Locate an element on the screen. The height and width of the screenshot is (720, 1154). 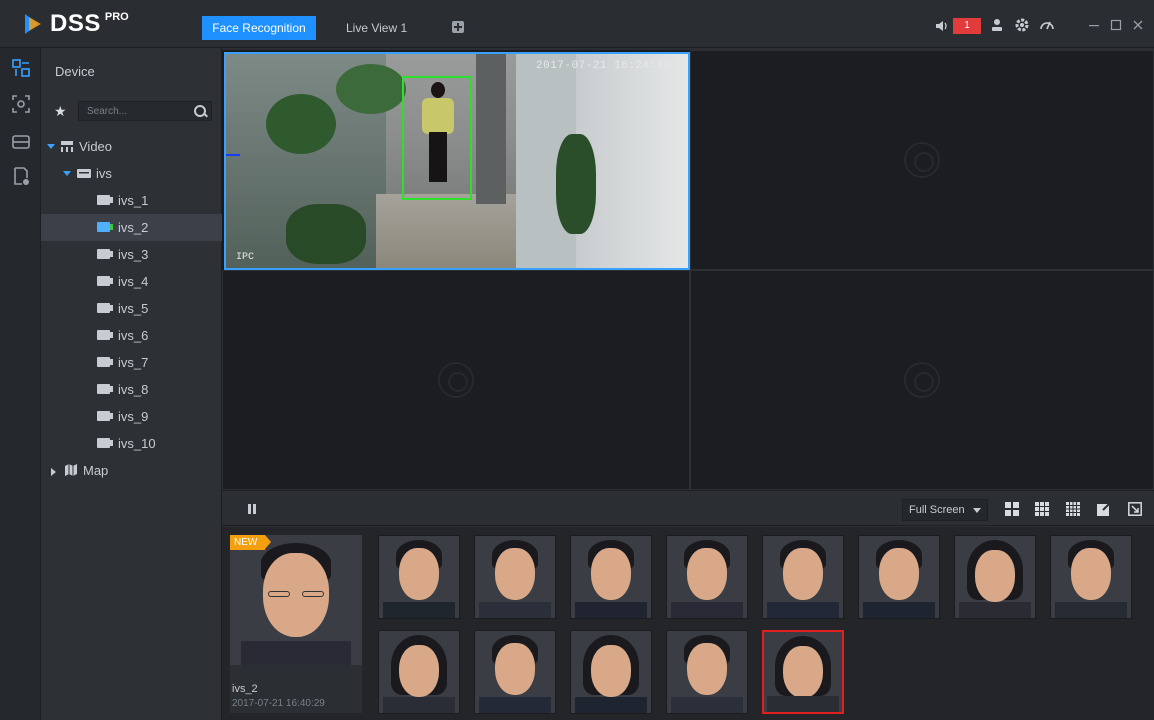
camera-osd-label: IPC is located at coordinates (245, 257).